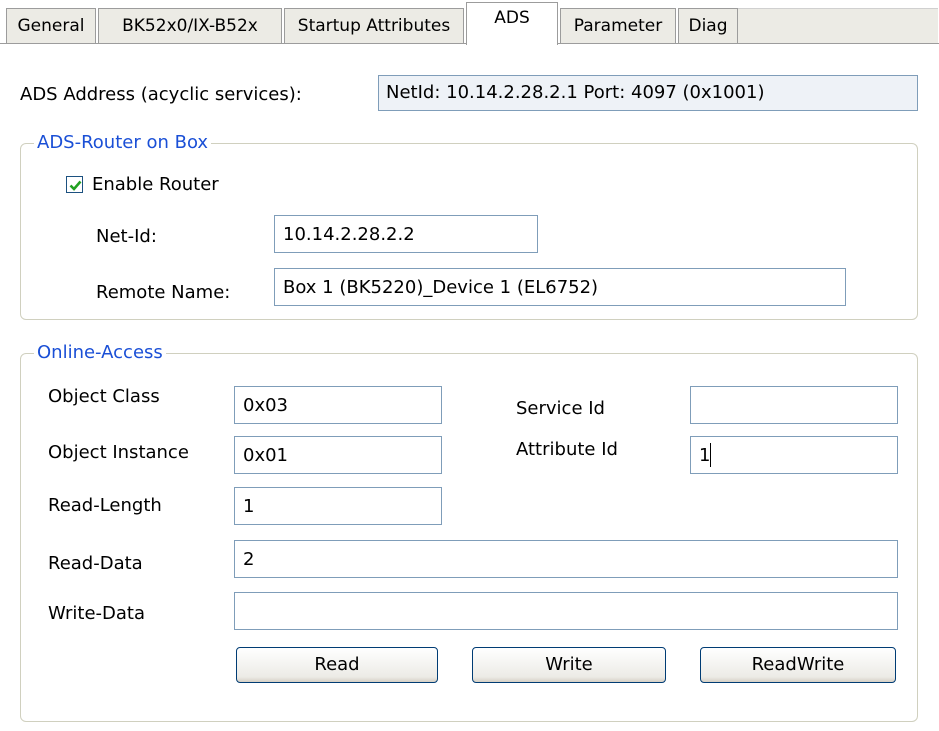  What do you see at coordinates (406, 234) in the screenshot?
I see `net-id-input` at bounding box center [406, 234].